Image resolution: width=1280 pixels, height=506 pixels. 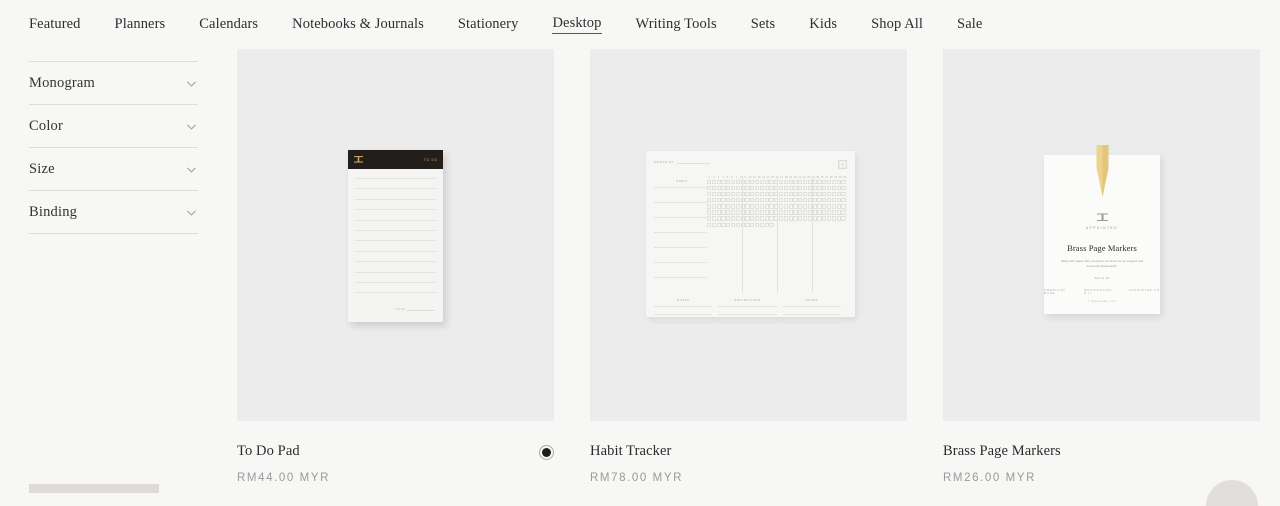 What do you see at coordinates (113, 126) in the screenshot?
I see `filter-color: Color` at bounding box center [113, 126].